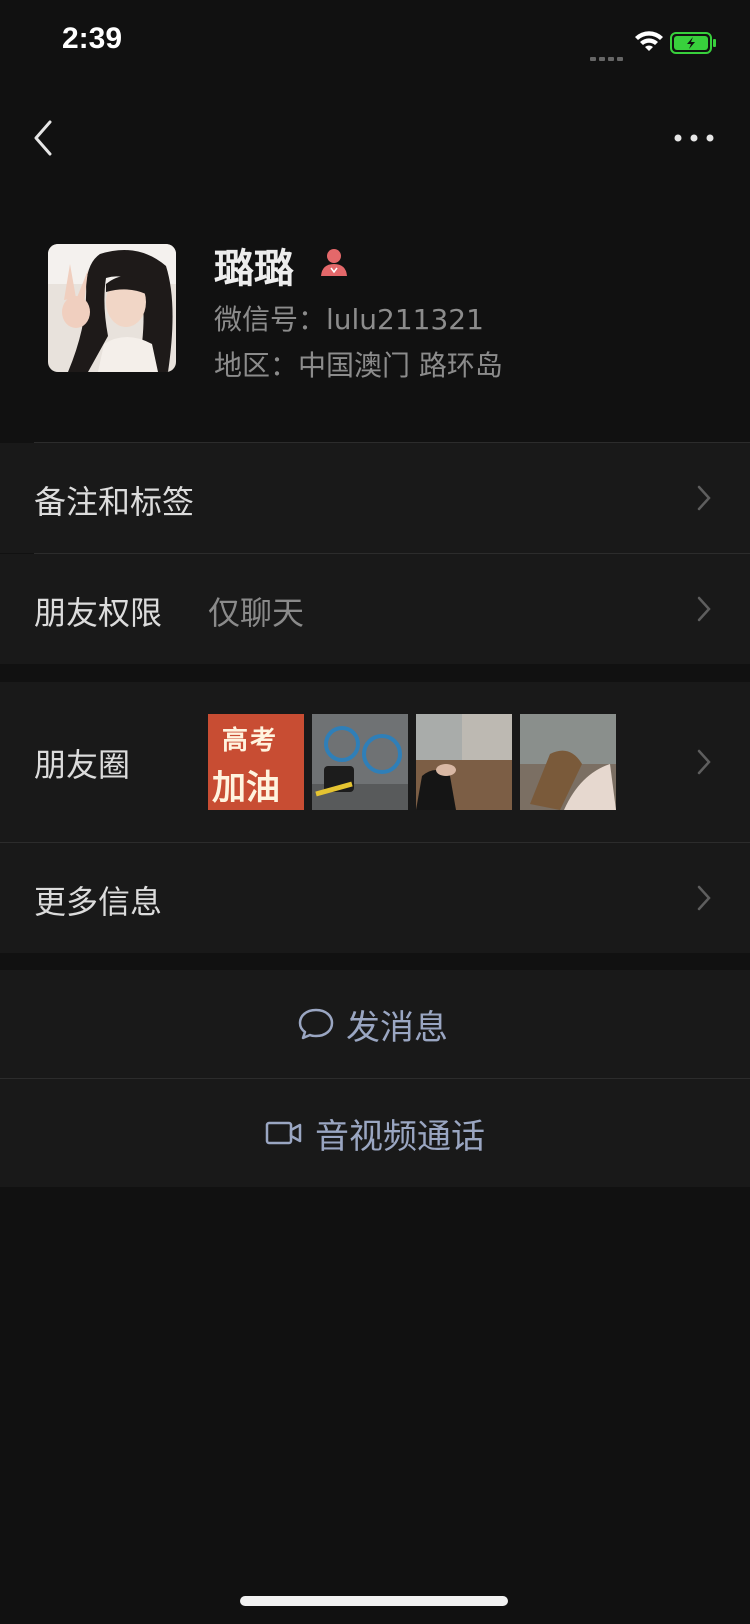  I want to click on video-camera-icon, so click(283, 1133).